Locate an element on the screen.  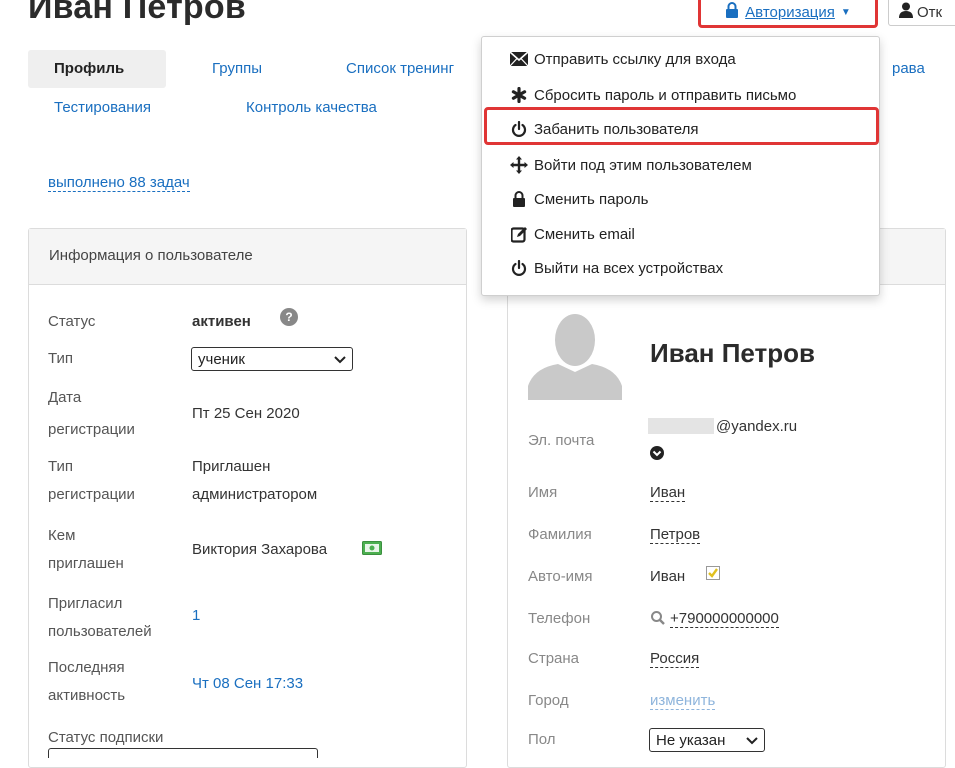
user-info-header: Информация о пользователе is located at coordinates (247, 257).